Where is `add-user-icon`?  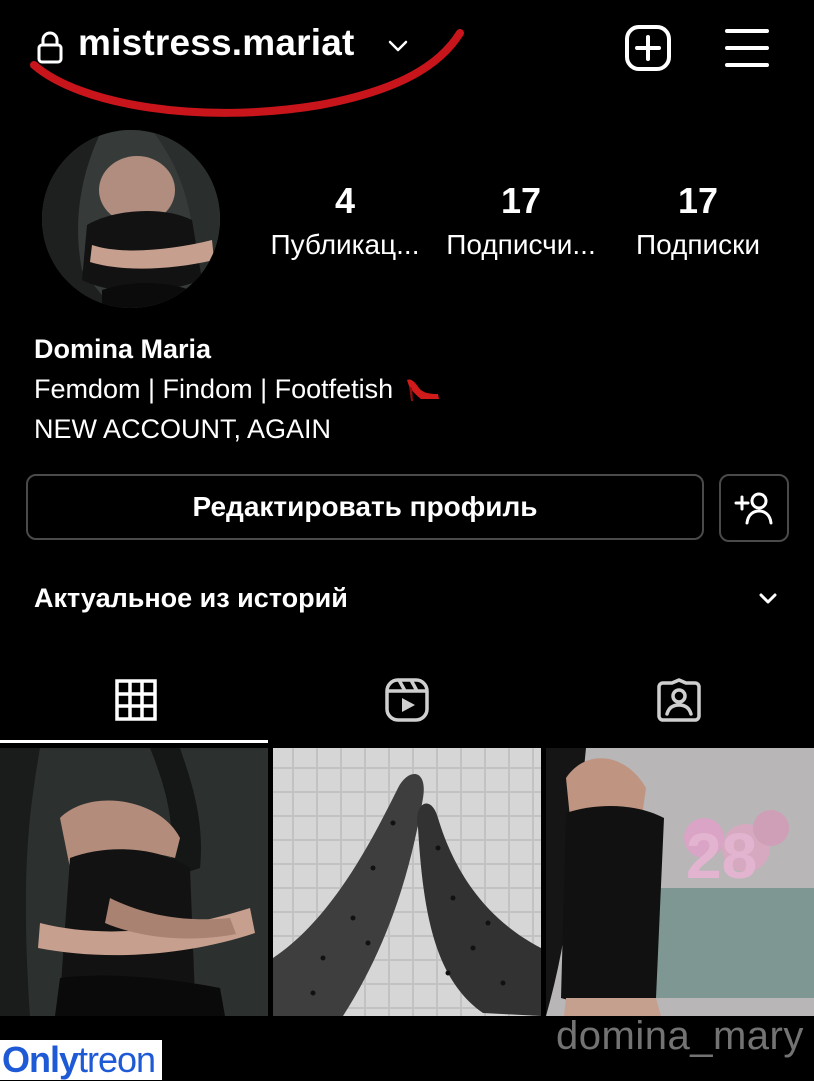 add-user-icon is located at coordinates (753, 508).